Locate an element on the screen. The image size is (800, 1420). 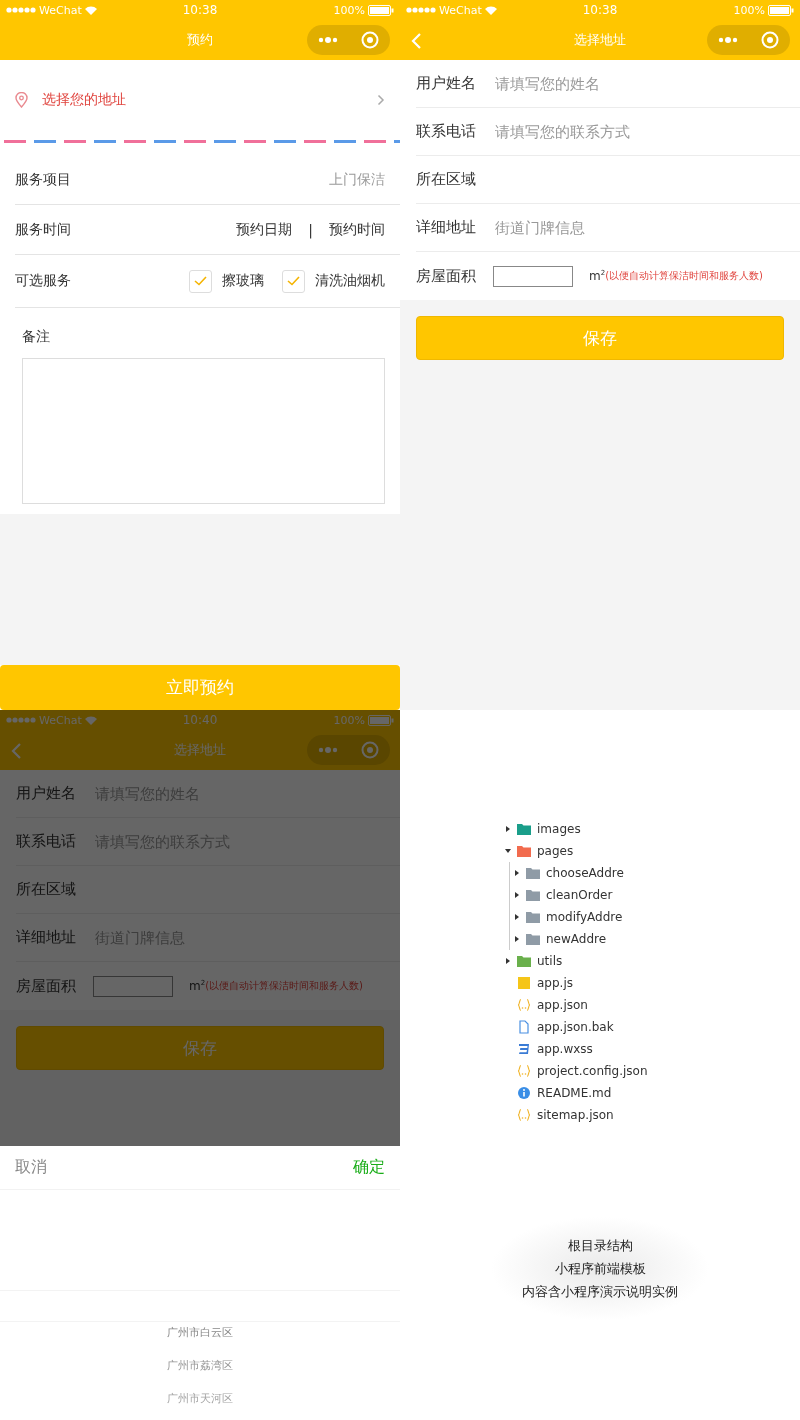
tree-item: images is located at coordinates (652, 829).